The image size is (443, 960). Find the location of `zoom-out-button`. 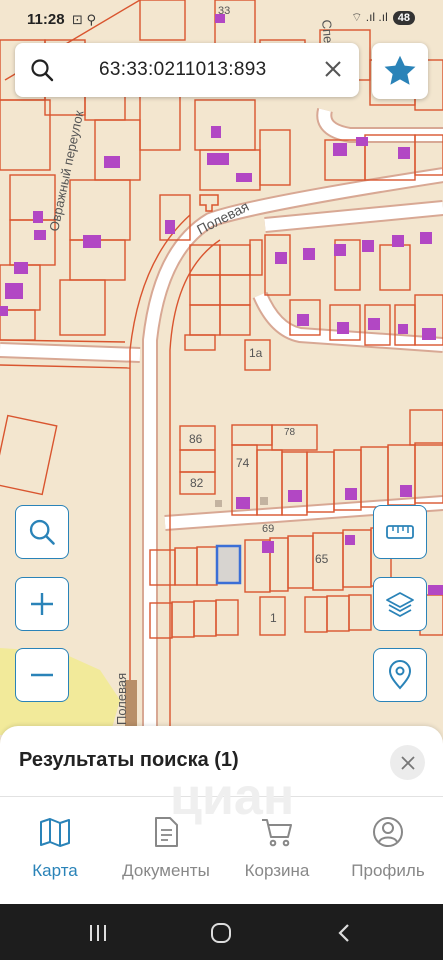

zoom-out-button is located at coordinates (42, 675).